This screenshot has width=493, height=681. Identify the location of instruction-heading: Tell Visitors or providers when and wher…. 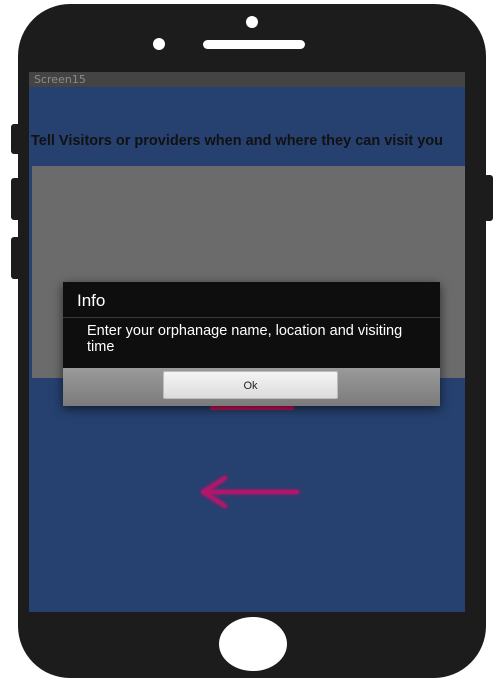
(237, 141).